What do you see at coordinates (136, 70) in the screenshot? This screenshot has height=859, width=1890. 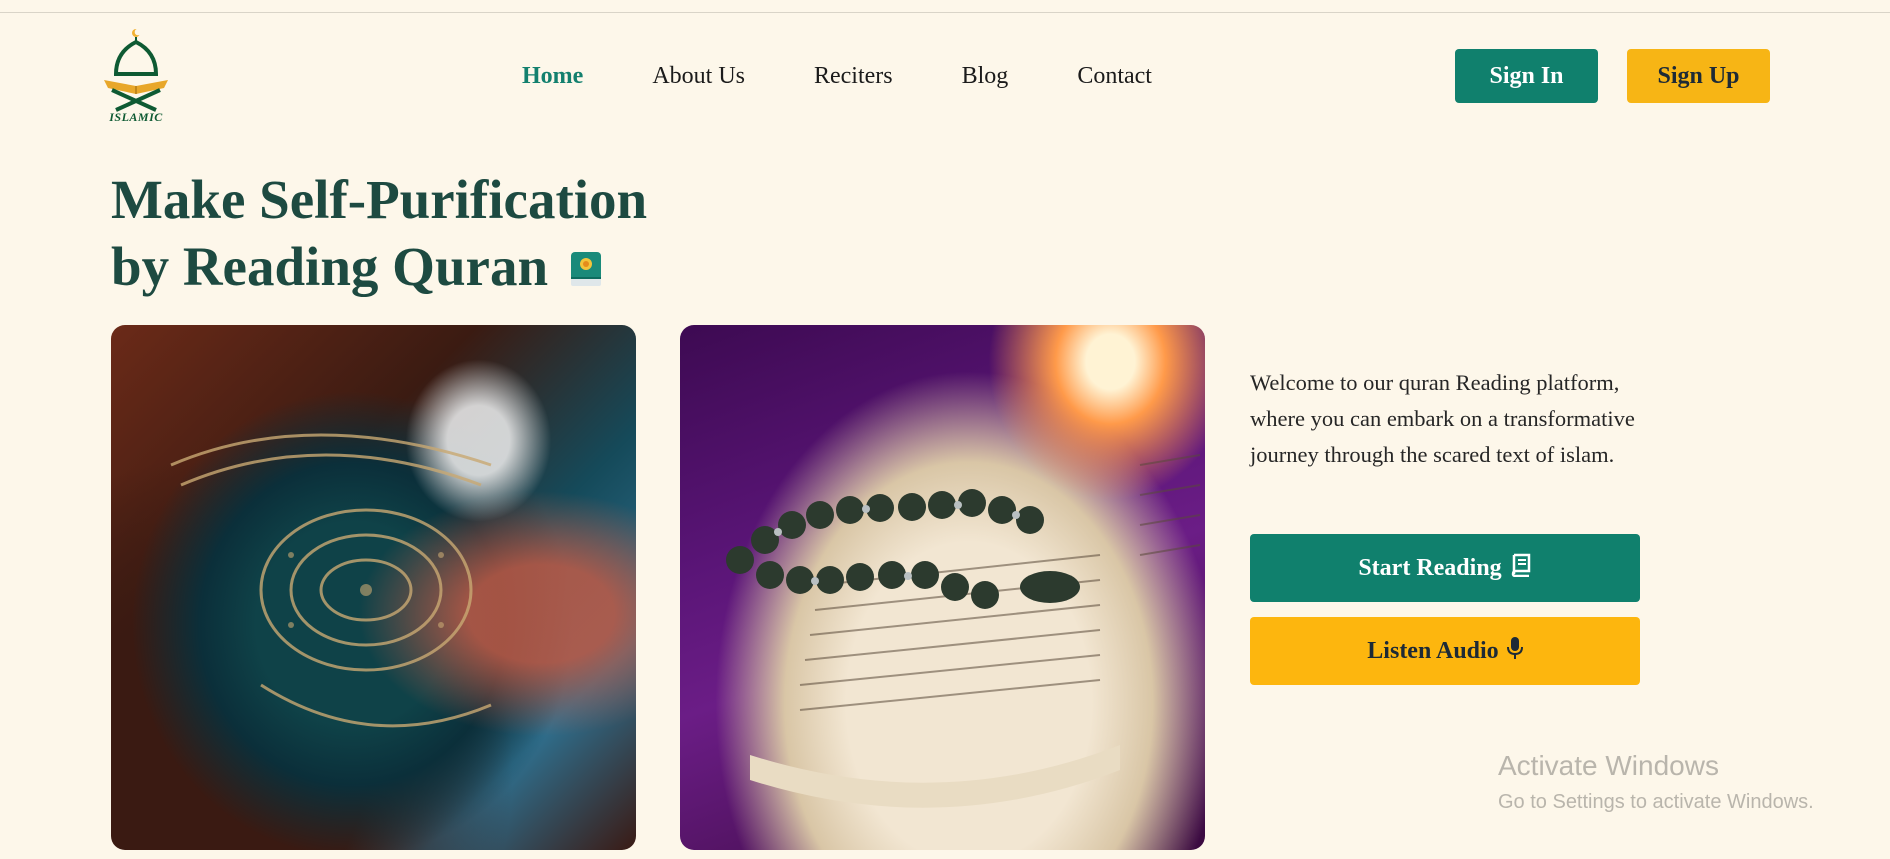 I see `mosque-book-logo-icon` at bounding box center [136, 70].